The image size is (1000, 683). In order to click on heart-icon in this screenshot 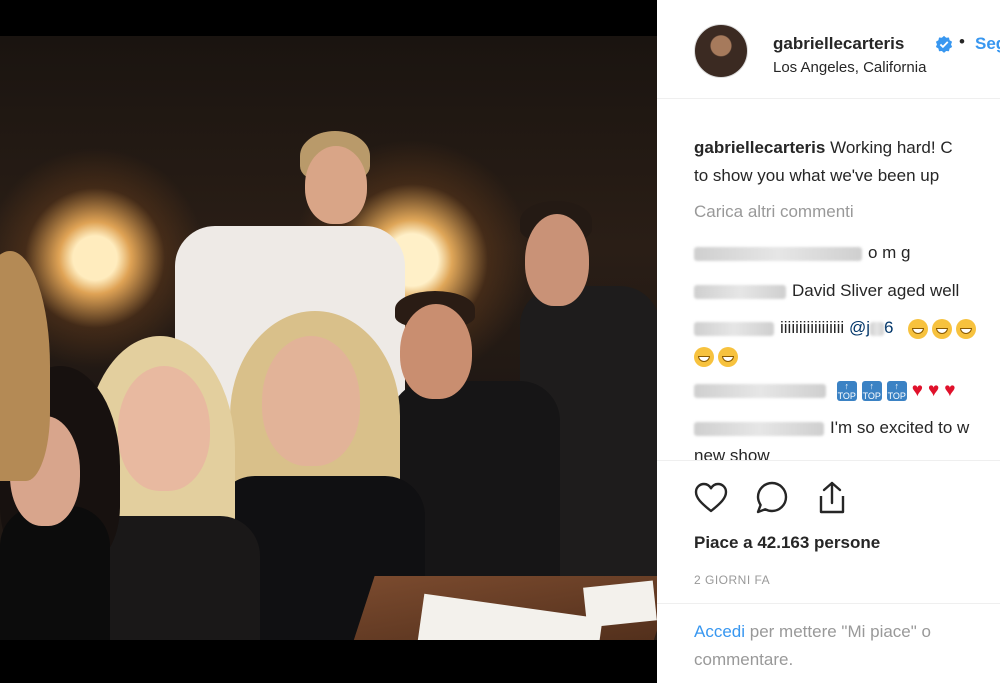, I will do `click(711, 498)`.